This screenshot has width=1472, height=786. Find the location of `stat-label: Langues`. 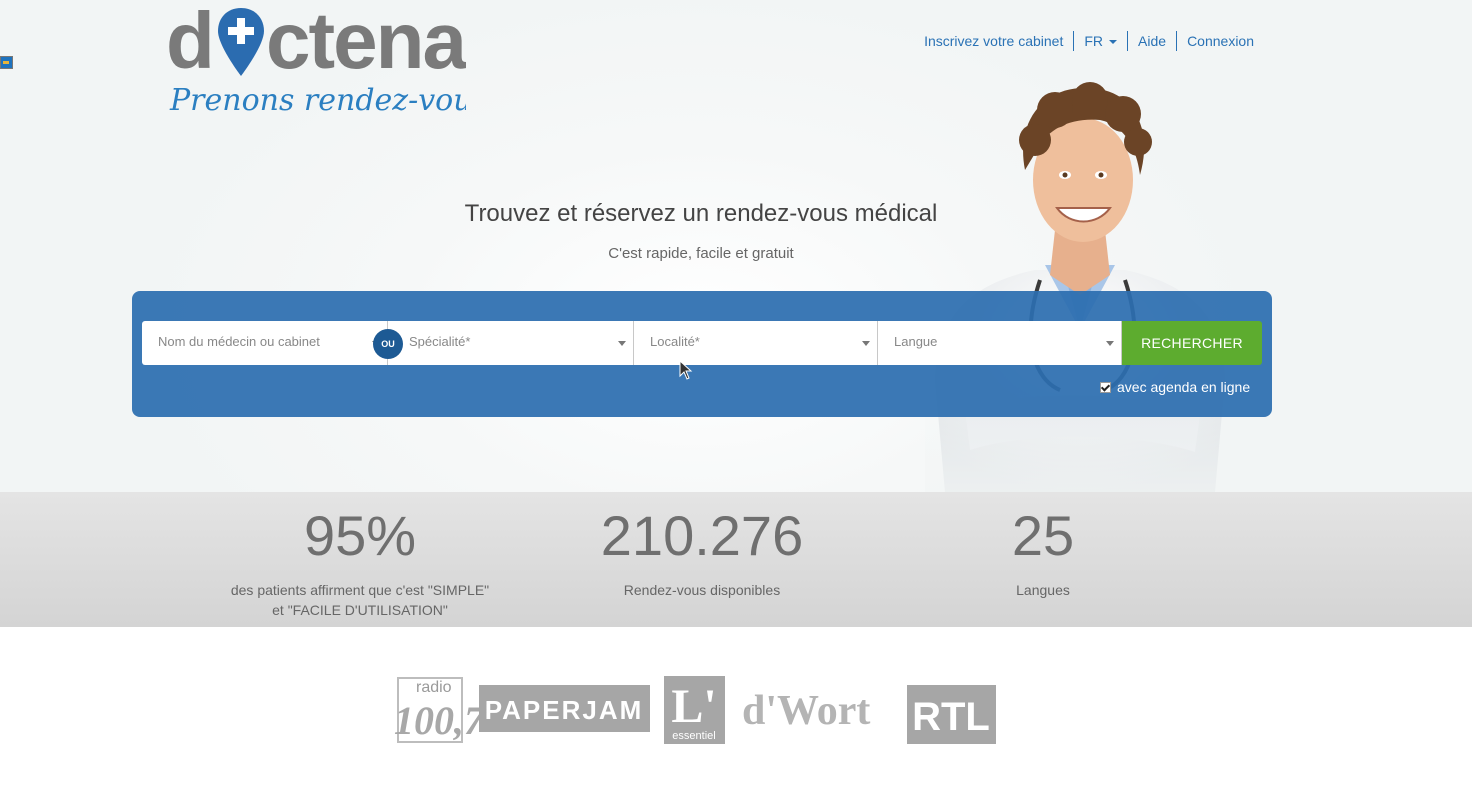

stat-label: Langues is located at coordinates (1043, 590).